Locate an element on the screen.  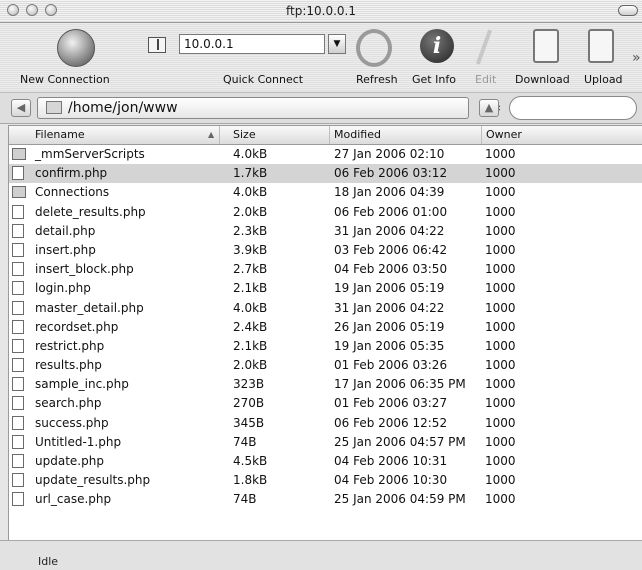
size-cell: 4.5kB is located at coordinates (250, 461).